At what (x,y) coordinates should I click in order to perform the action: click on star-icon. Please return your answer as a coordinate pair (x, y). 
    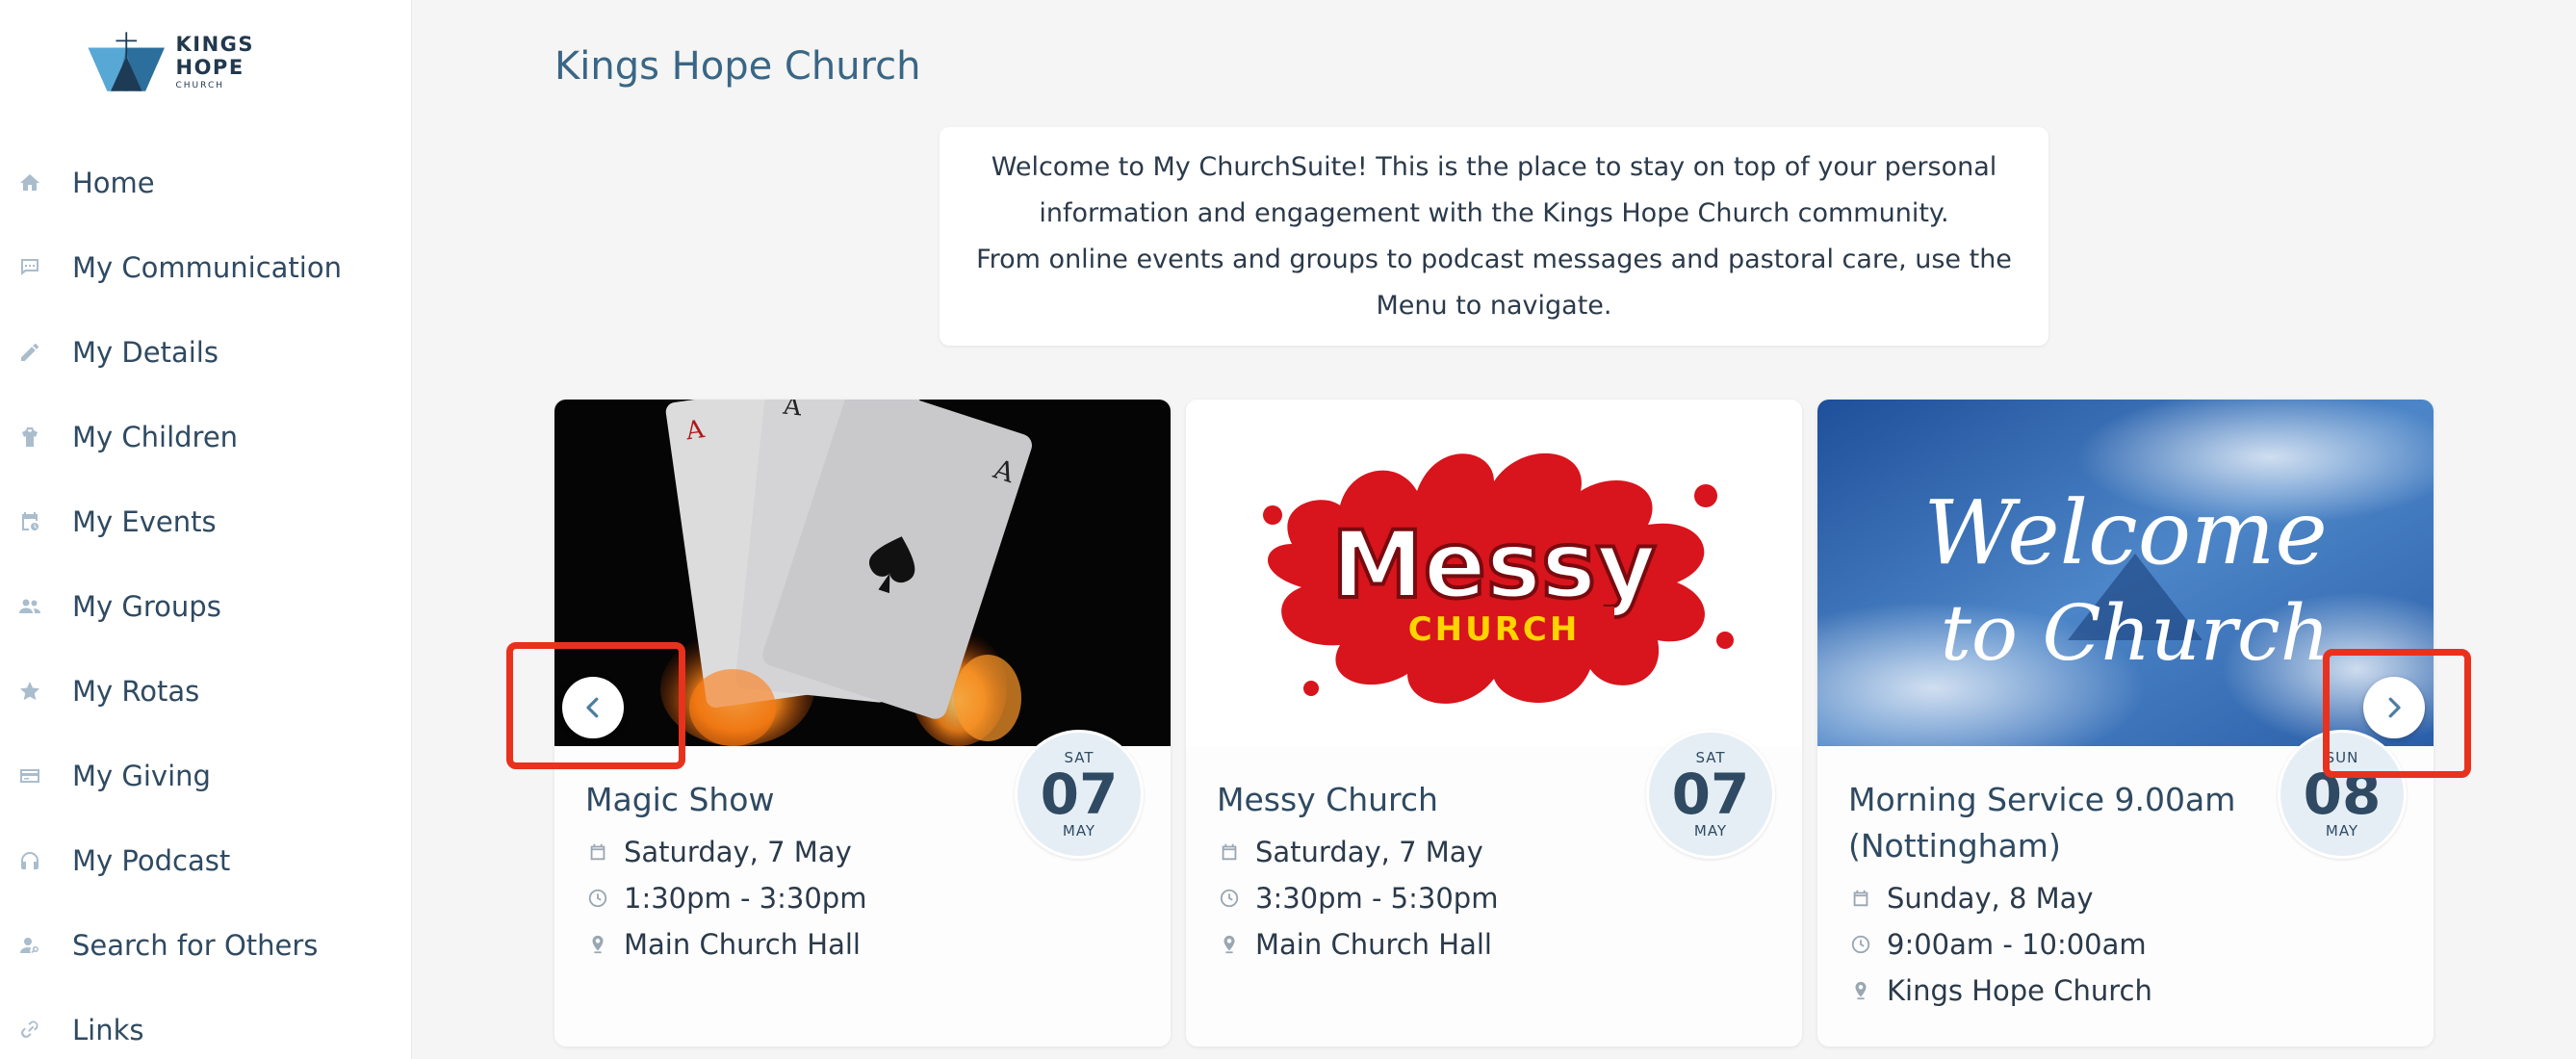
    Looking at the image, I should click on (30, 691).